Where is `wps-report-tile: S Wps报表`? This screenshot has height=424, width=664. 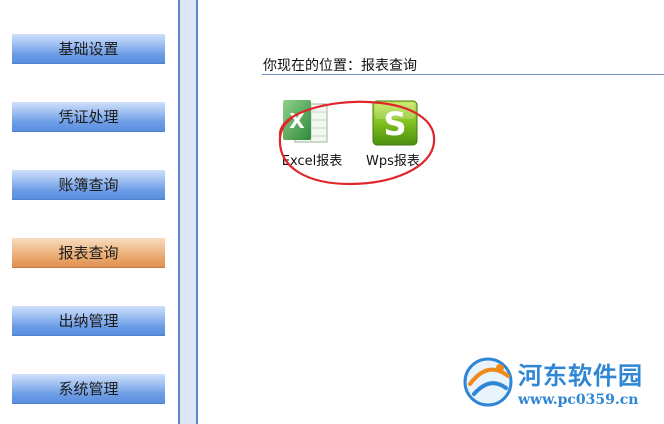
wps-report-tile: S Wps报表 is located at coordinates (393, 138).